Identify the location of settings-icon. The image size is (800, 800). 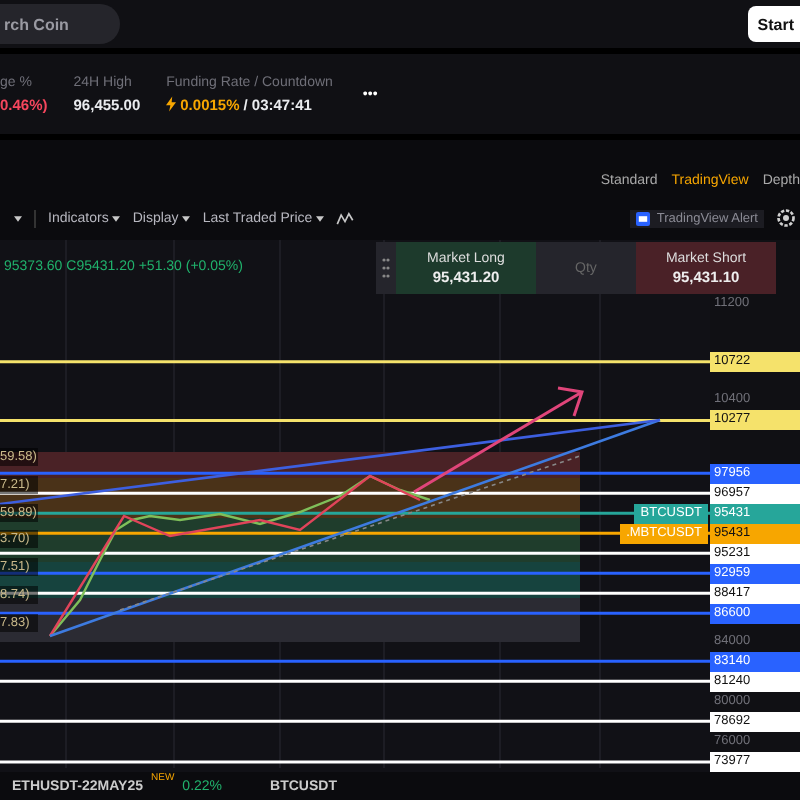
(786, 218).